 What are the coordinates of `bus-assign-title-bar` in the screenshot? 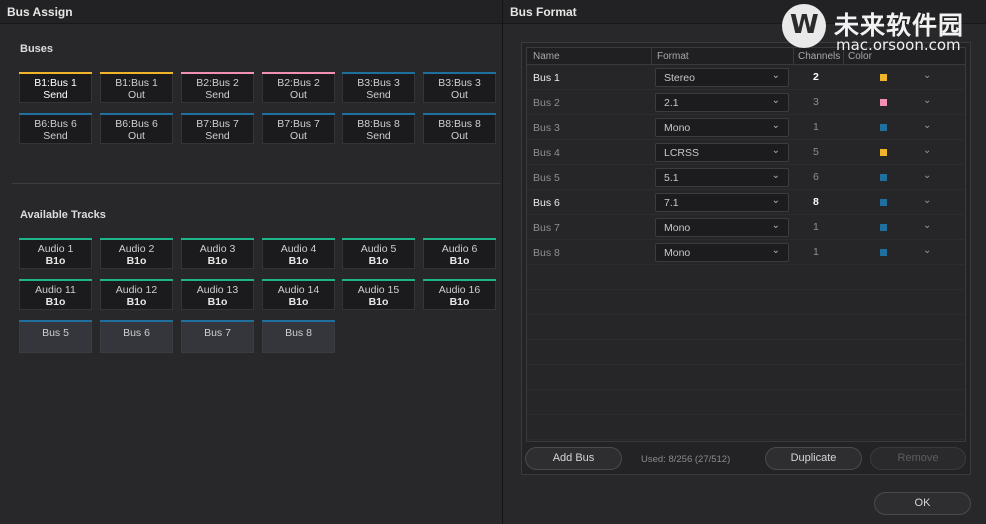 It's located at (251, 12).